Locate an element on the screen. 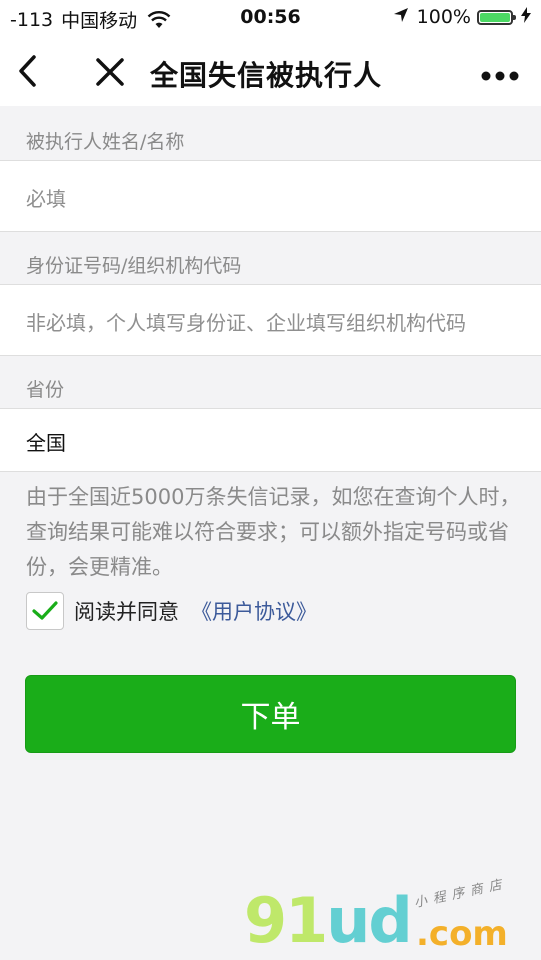 This screenshot has height=960, width=541. agreement-row: 阅读并同意 《用户协议》 is located at coordinates (171, 611).